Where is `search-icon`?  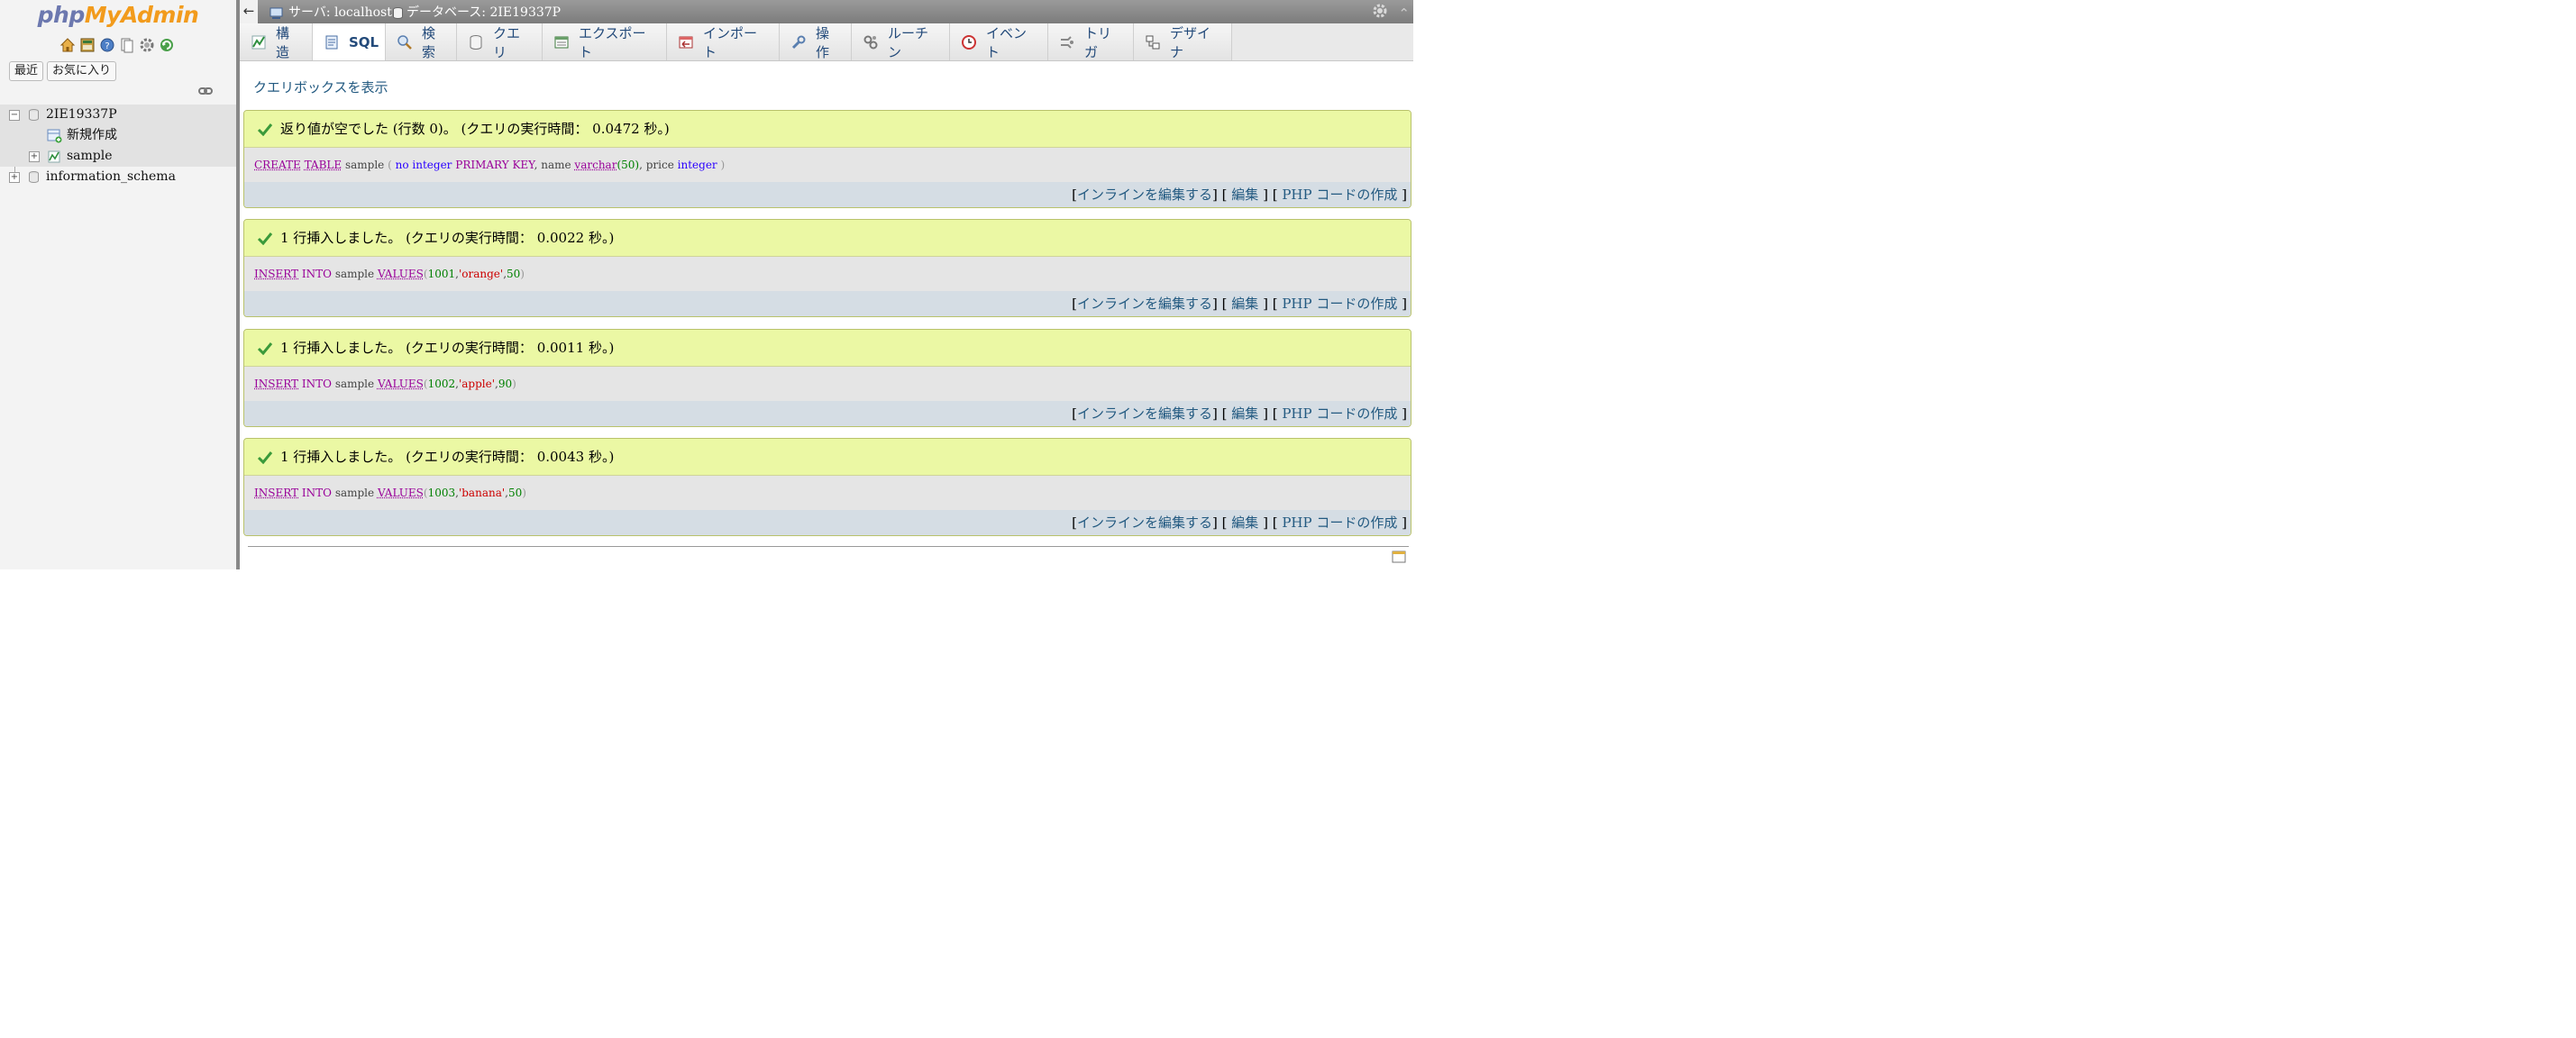
search-icon is located at coordinates (405, 42).